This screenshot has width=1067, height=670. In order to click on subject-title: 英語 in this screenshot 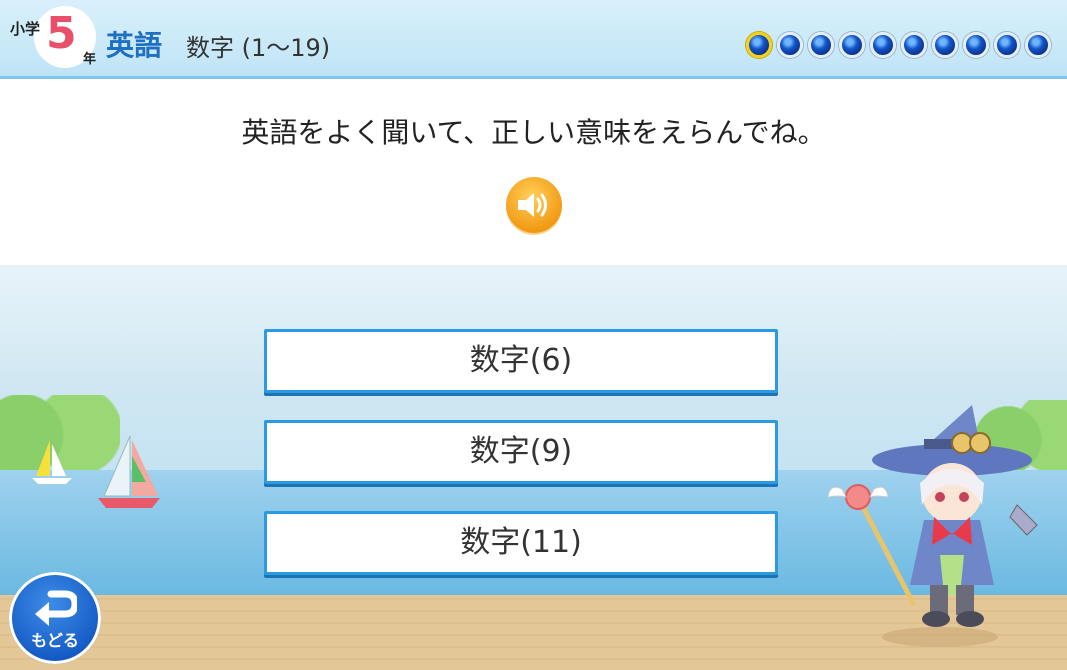, I will do `click(134, 45)`.